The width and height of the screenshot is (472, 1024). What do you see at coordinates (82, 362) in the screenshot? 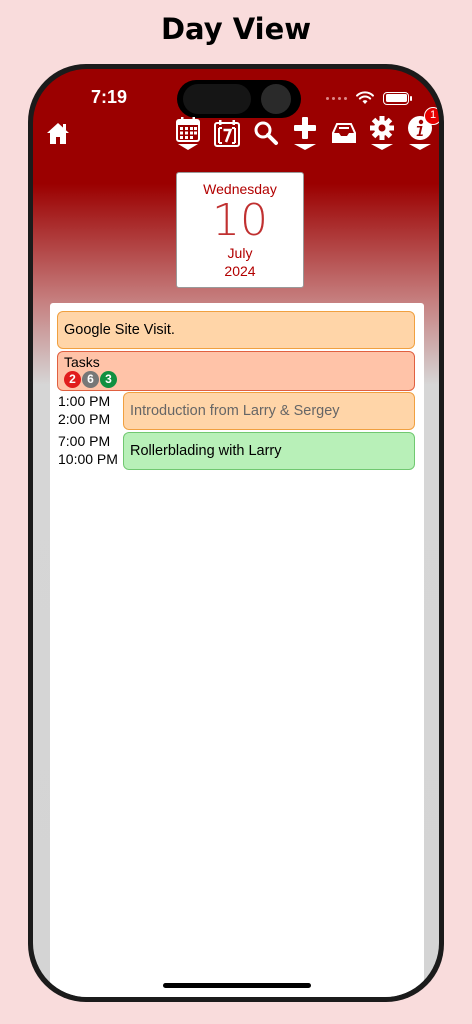
I see `tasks-label: Tasks` at bounding box center [82, 362].